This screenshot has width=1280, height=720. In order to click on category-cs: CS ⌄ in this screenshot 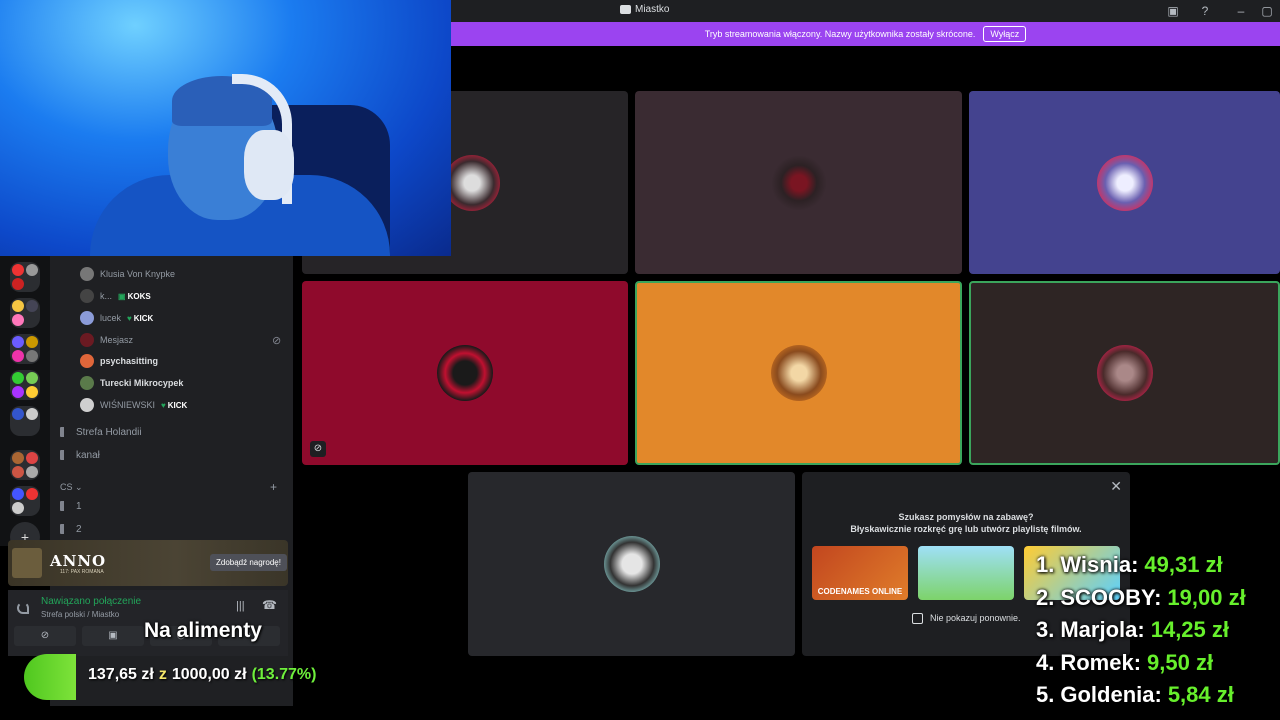, I will do `click(71, 487)`.